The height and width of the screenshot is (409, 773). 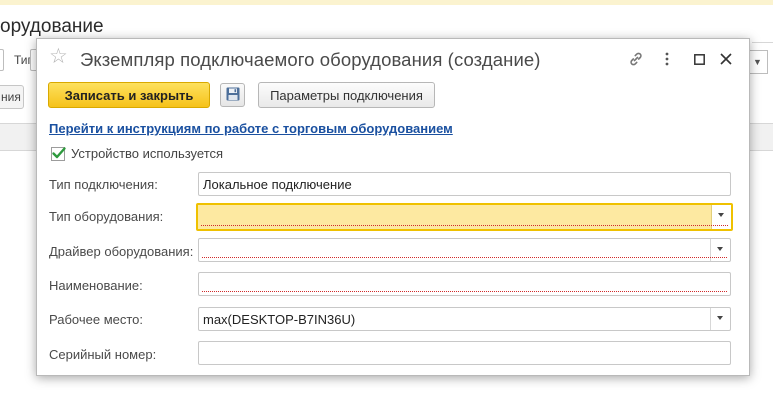 What do you see at coordinates (464, 319) in the screenshot?
I see `workplace-field: max(DESKTOP-B7IN36U)` at bounding box center [464, 319].